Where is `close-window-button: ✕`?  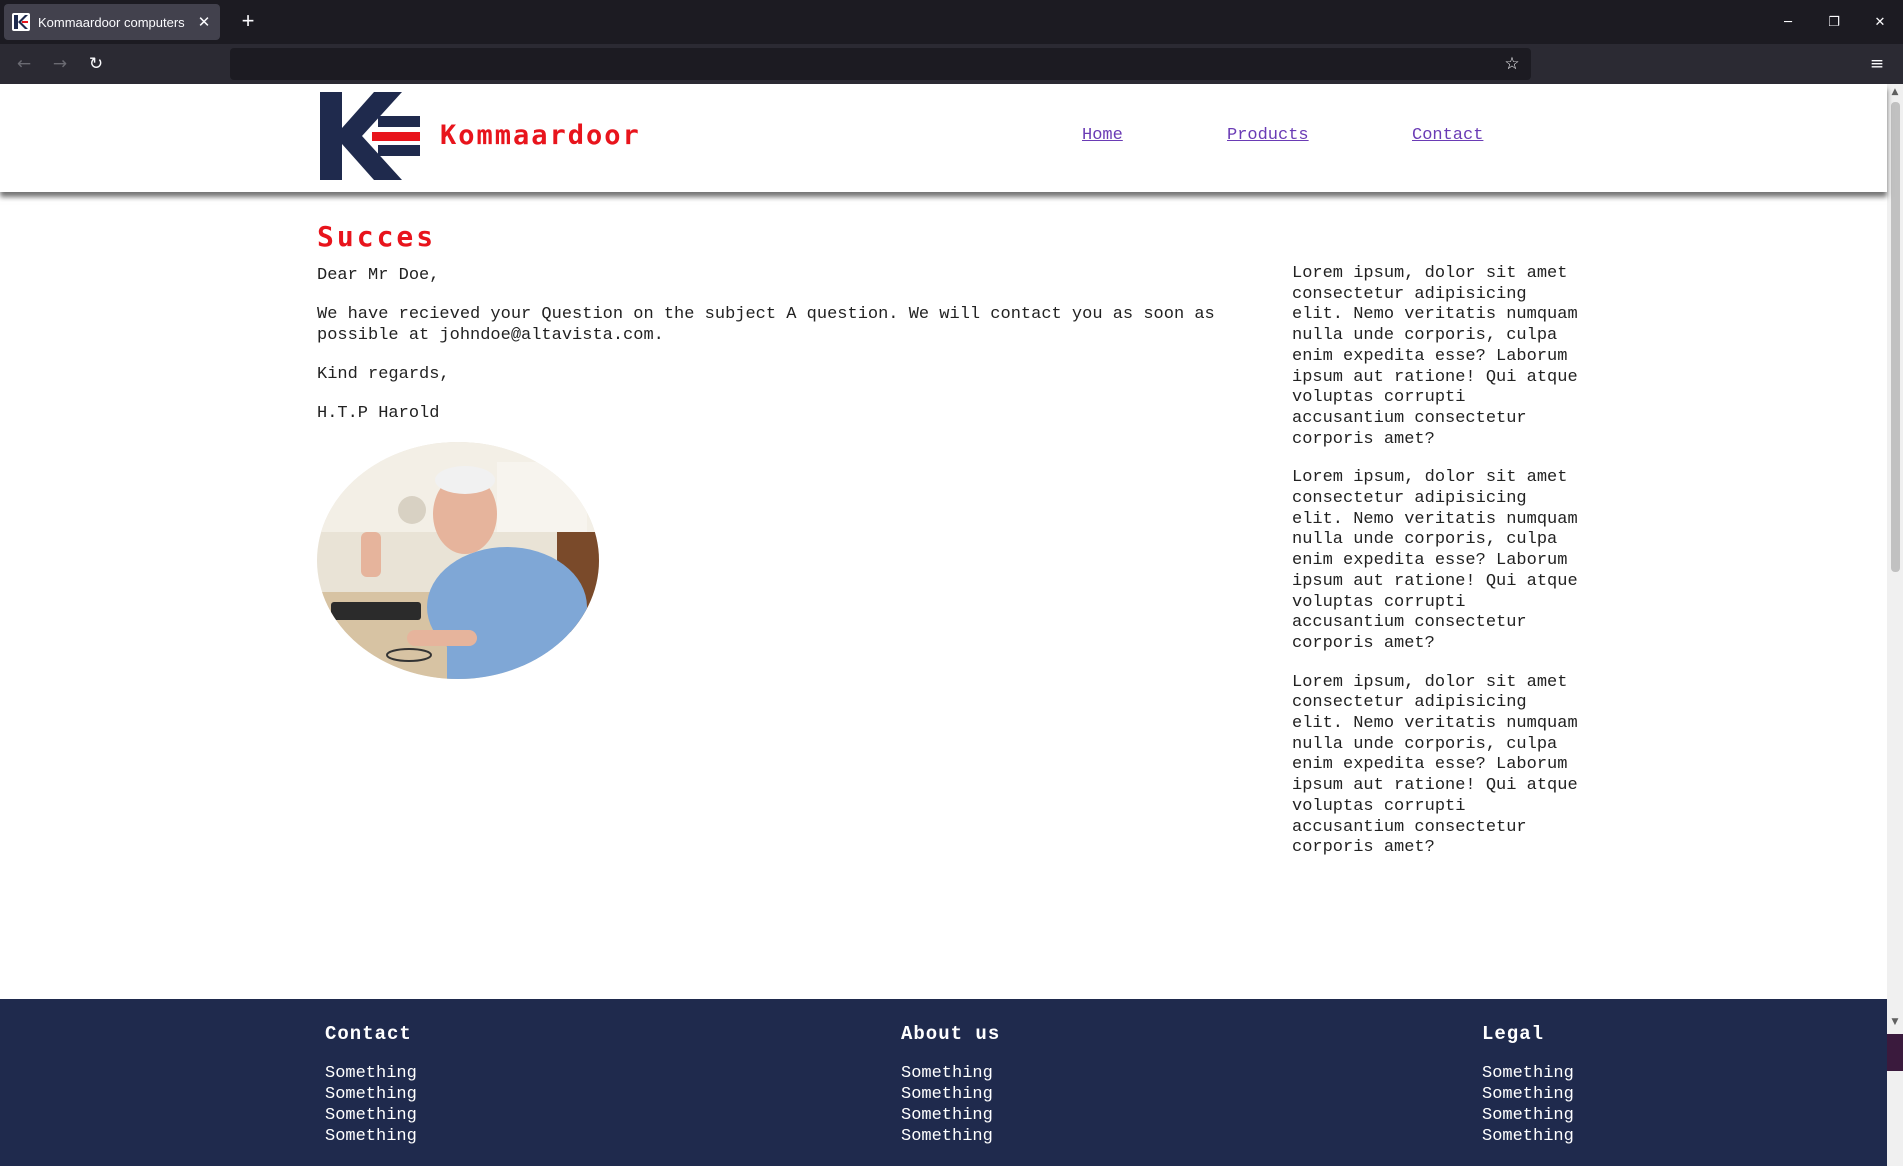
close-window-button: ✕ is located at coordinates (1880, 22).